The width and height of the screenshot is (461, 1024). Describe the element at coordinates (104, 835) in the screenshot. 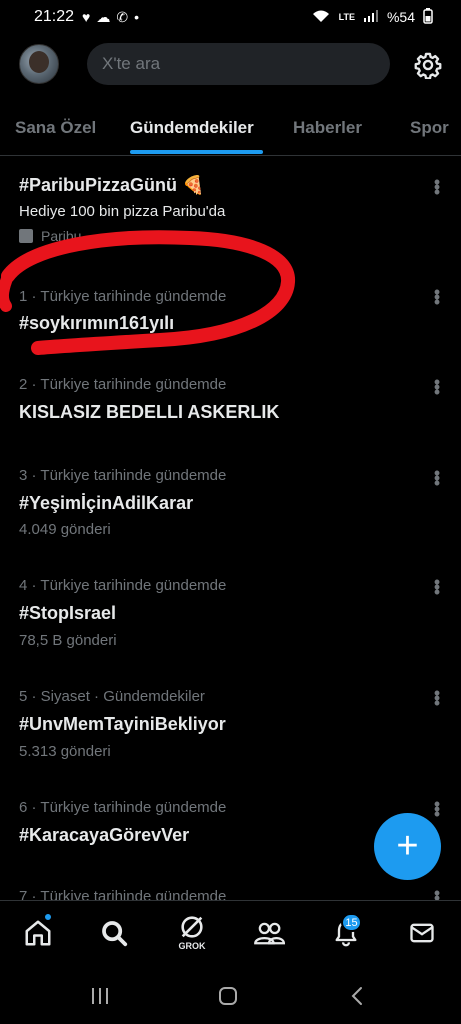

I see `trend-title: #KaracayaGörevVer` at that location.